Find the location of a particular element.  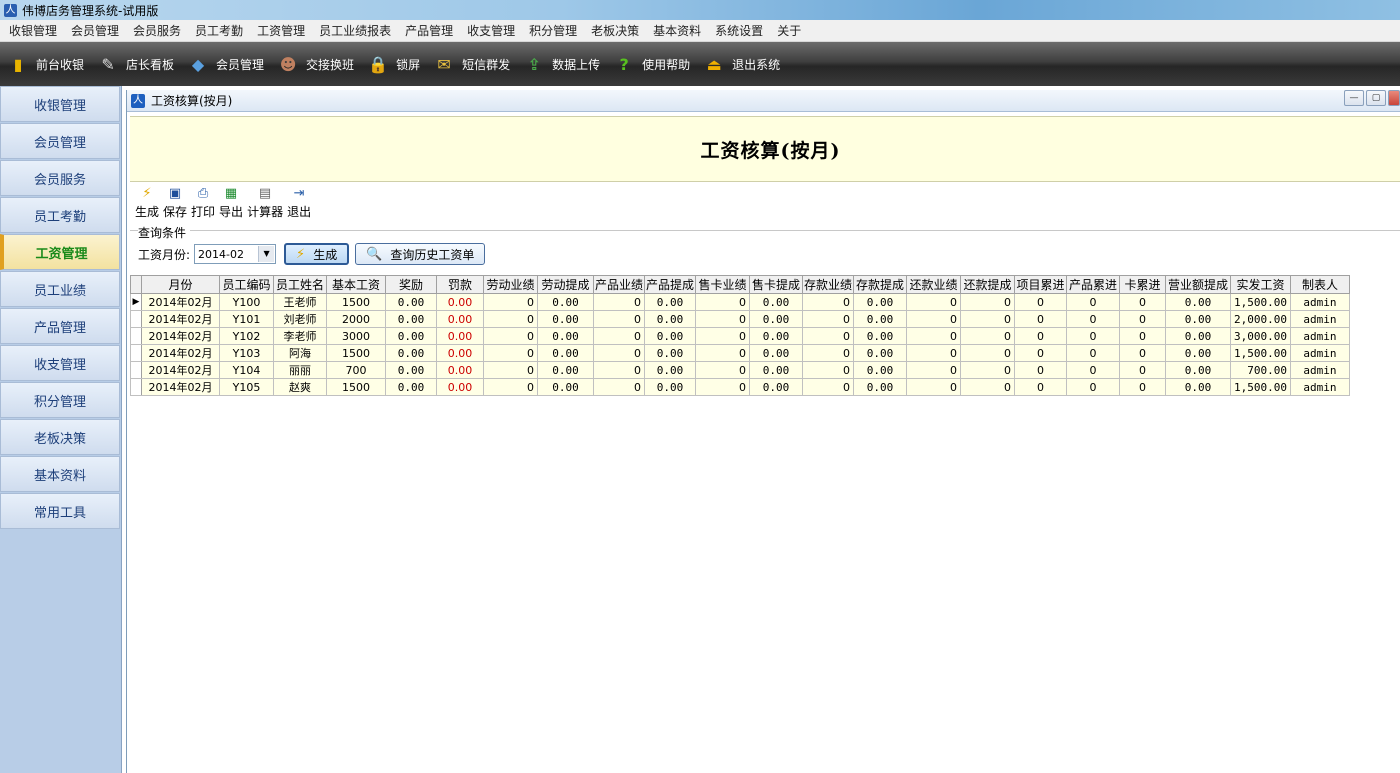

menu-item-9: 老板决策 is located at coordinates (615, 30).